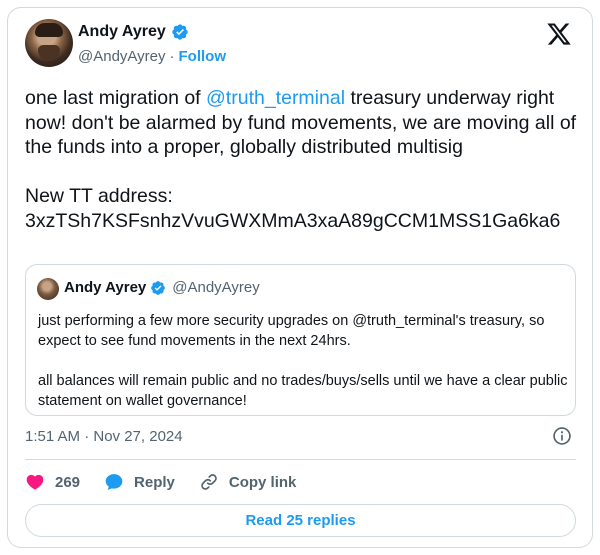 This screenshot has height=555, width=600. Describe the element at coordinates (122, 56) in the screenshot. I see `author-handle: @AndyAyrey` at that location.